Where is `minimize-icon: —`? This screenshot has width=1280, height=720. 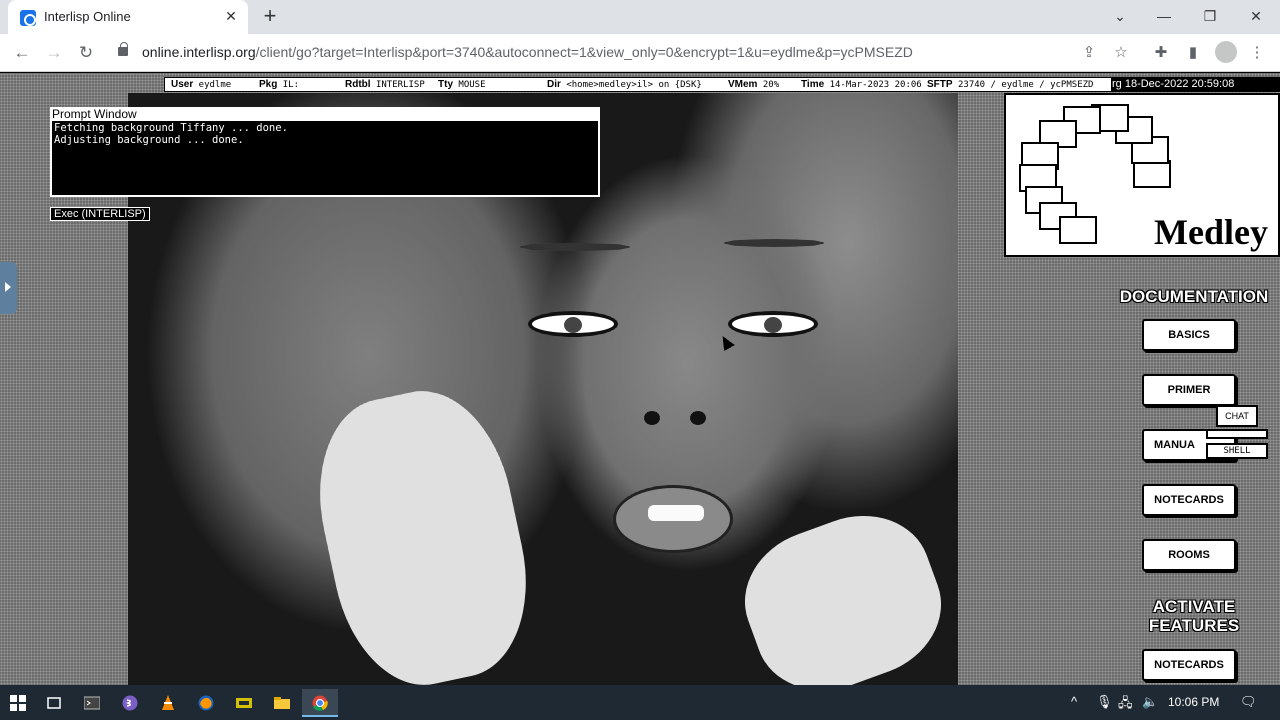 minimize-icon: — is located at coordinates (1164, 16).